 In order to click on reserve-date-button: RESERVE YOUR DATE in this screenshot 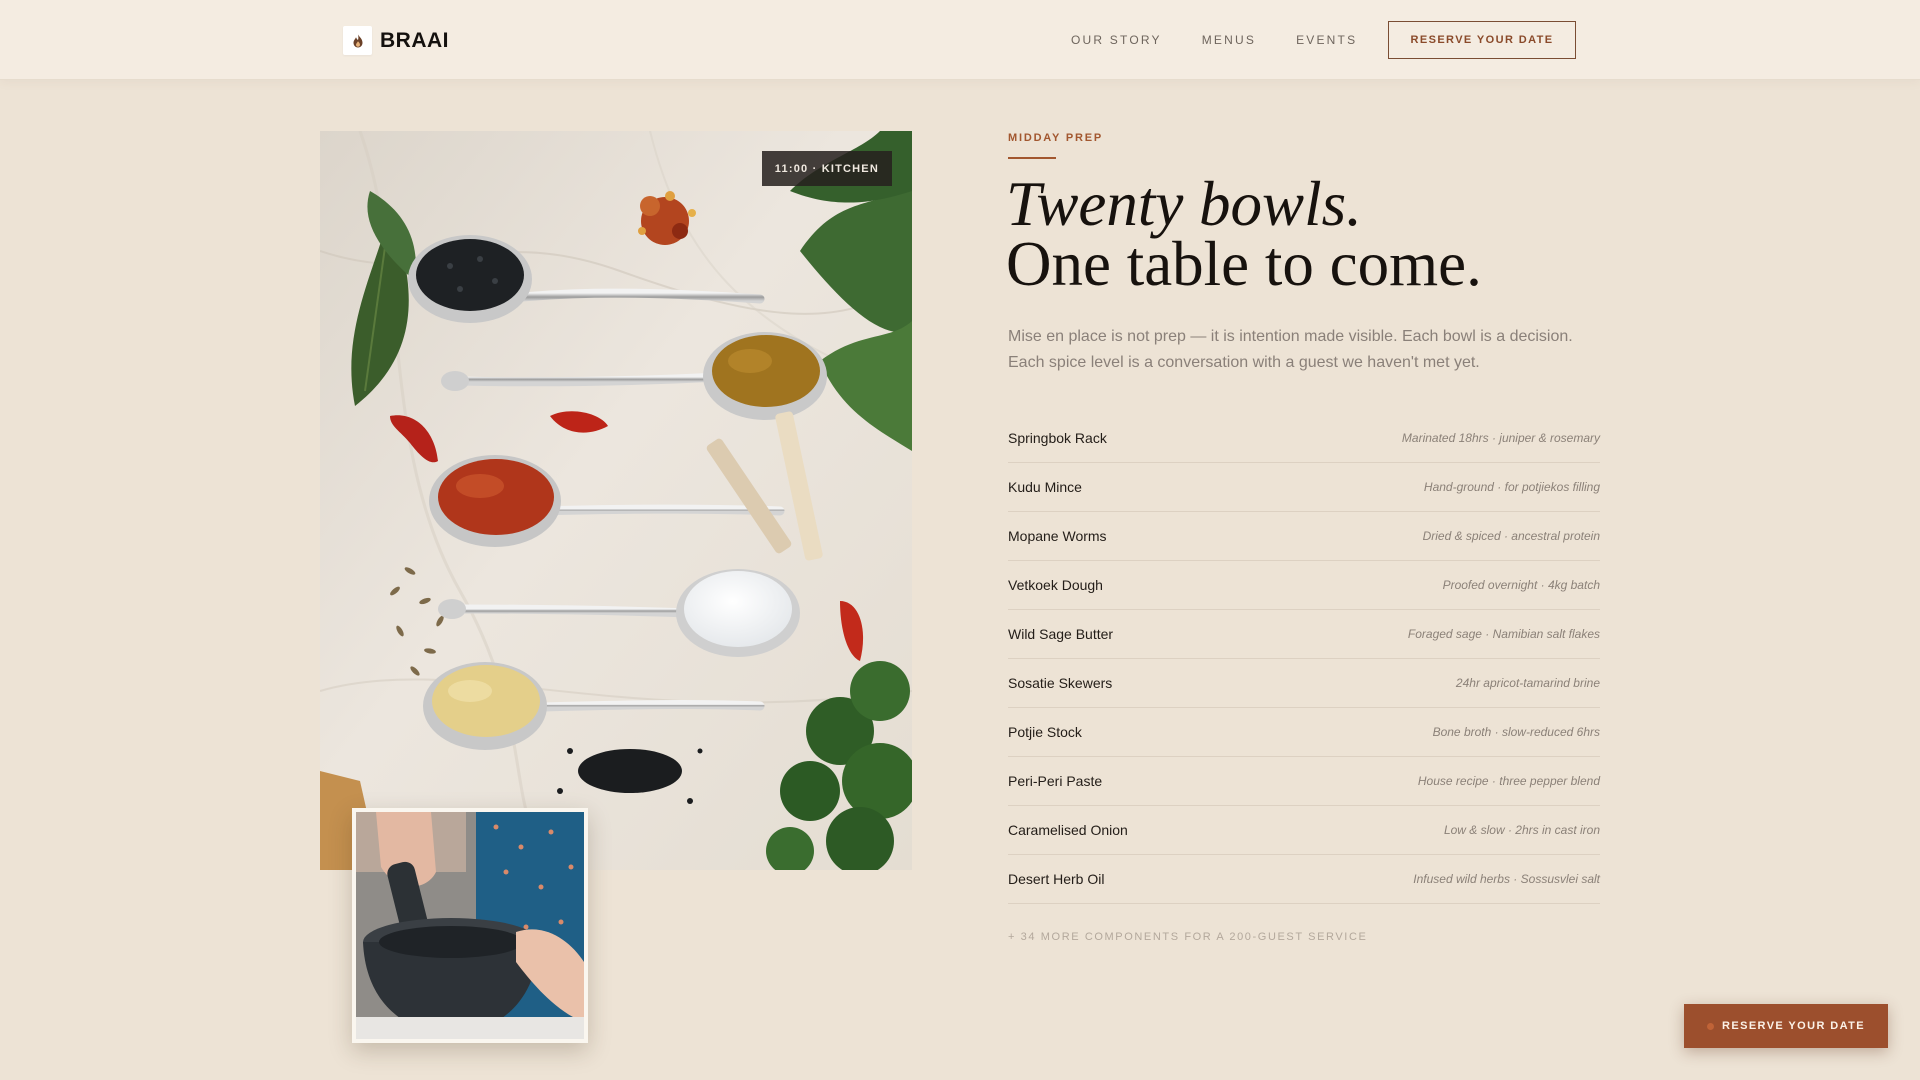, I will do `click(1482, 40)`.